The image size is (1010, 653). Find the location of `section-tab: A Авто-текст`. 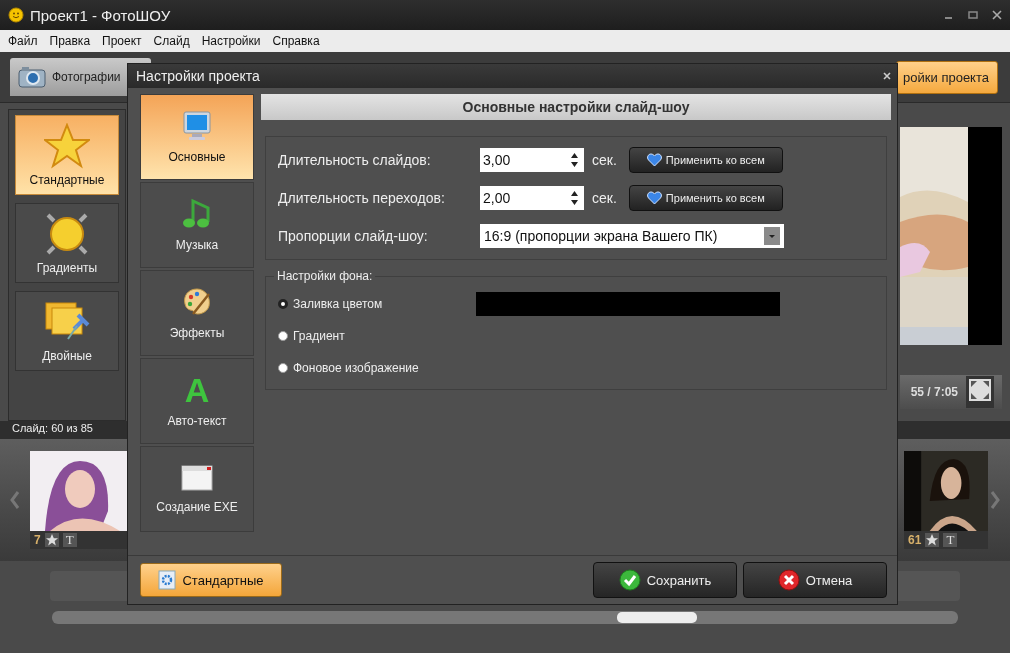

section-tab: A Авто-текст is located at coordinates (197, 401).